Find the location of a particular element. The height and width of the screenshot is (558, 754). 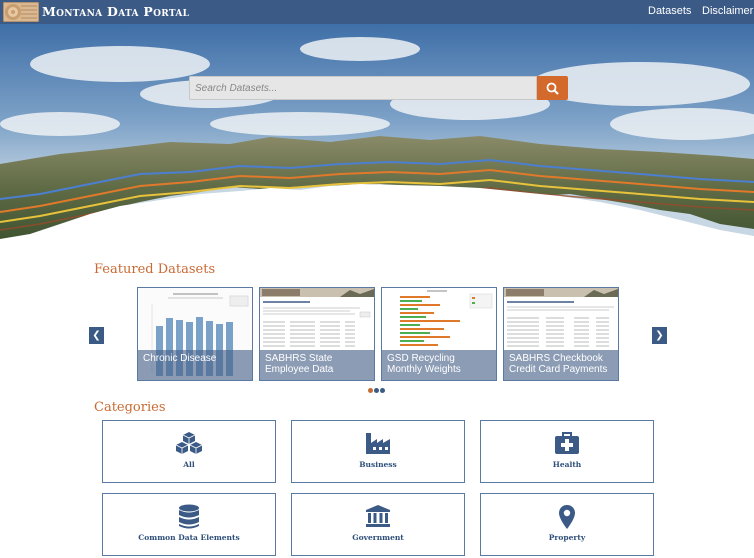

logo-icon is located at coordinates (21, 12).